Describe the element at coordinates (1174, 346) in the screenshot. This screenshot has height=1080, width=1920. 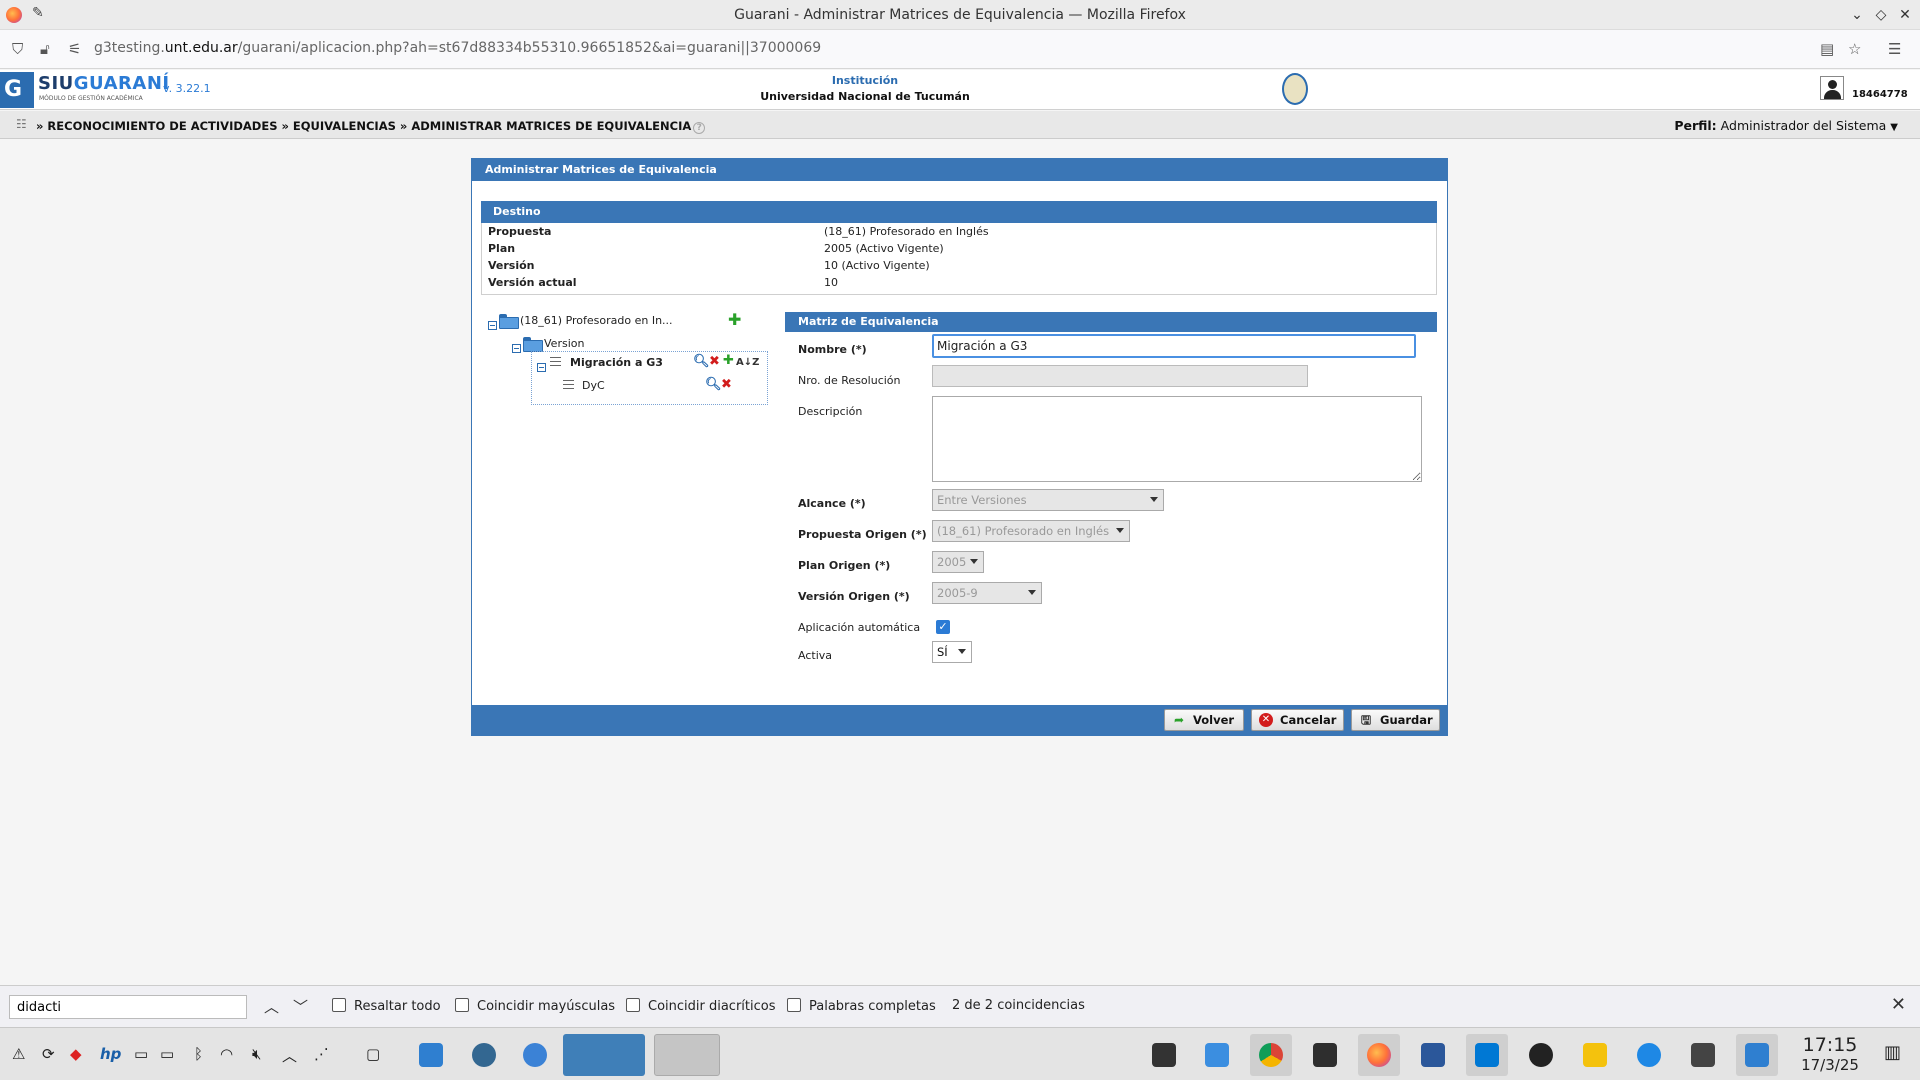
I see `nombre-input` at that location.